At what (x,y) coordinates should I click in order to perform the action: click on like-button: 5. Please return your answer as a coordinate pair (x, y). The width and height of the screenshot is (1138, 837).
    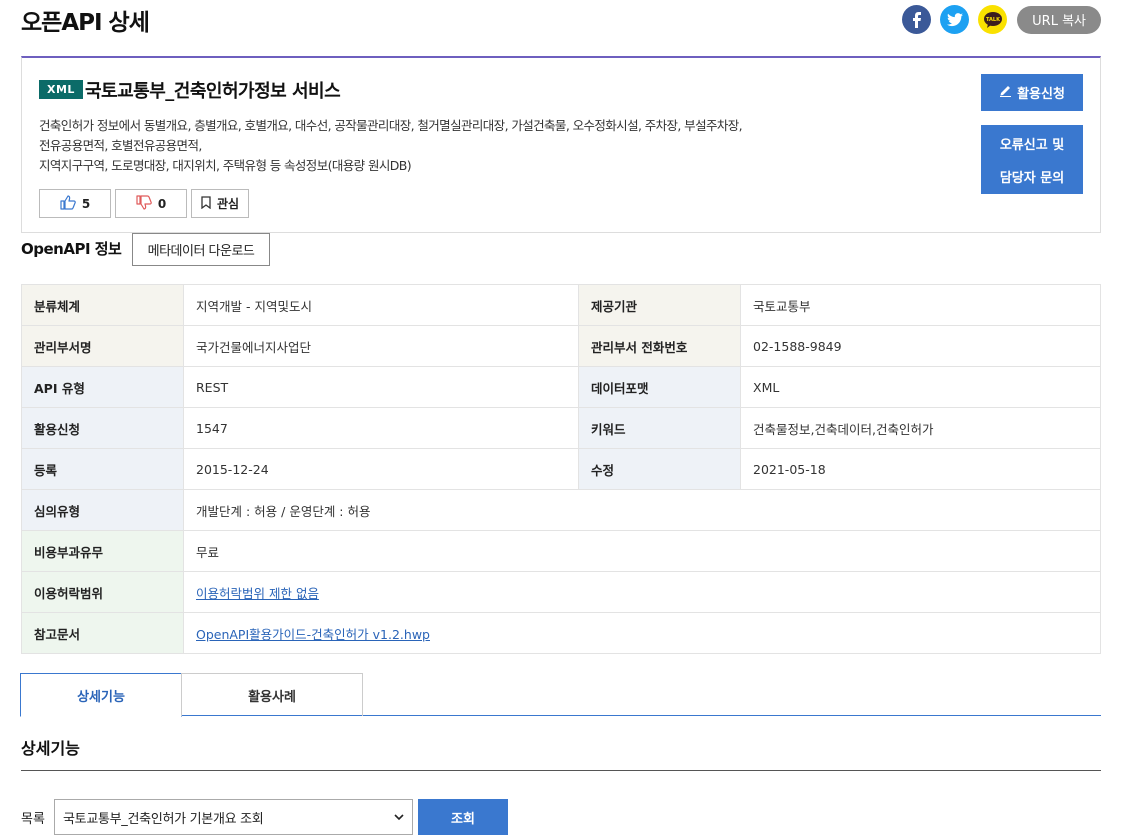
    Looking at the image, I should click on (75, 203).